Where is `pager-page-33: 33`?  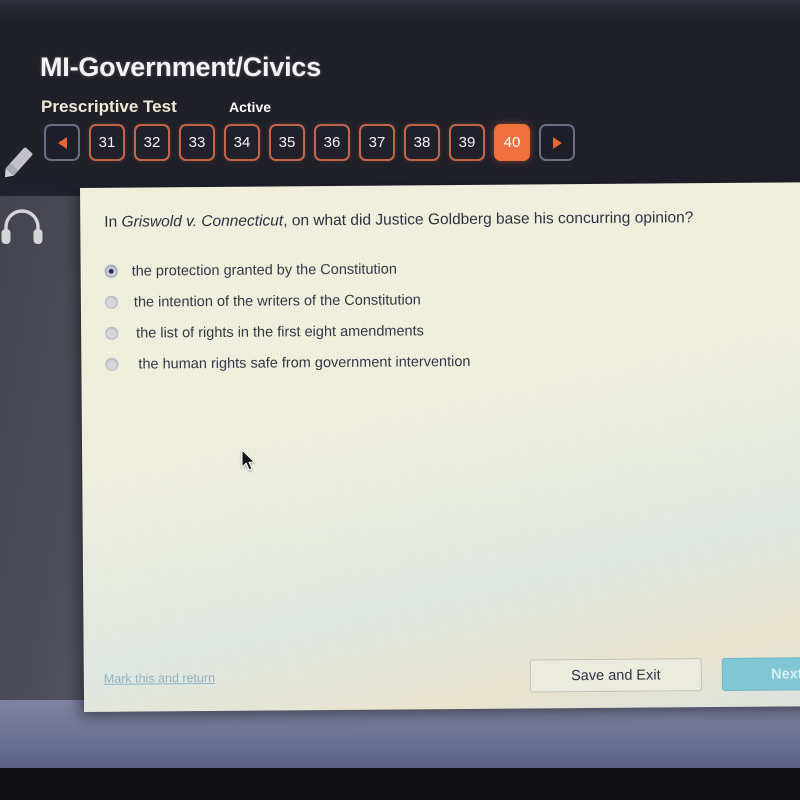 pager-page-33: 33 is located at coordinates (197, 142).